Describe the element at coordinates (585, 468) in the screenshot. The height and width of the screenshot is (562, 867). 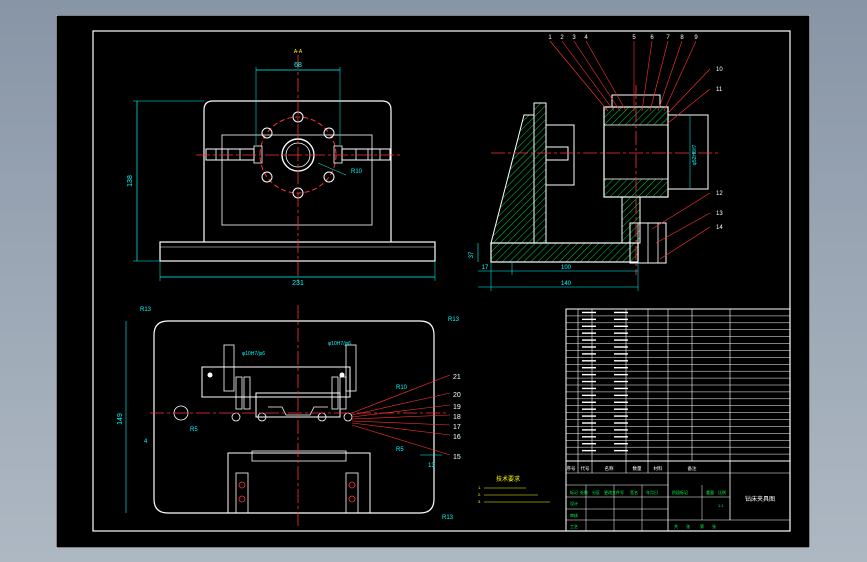
I see `header-code: 代号` at that location.